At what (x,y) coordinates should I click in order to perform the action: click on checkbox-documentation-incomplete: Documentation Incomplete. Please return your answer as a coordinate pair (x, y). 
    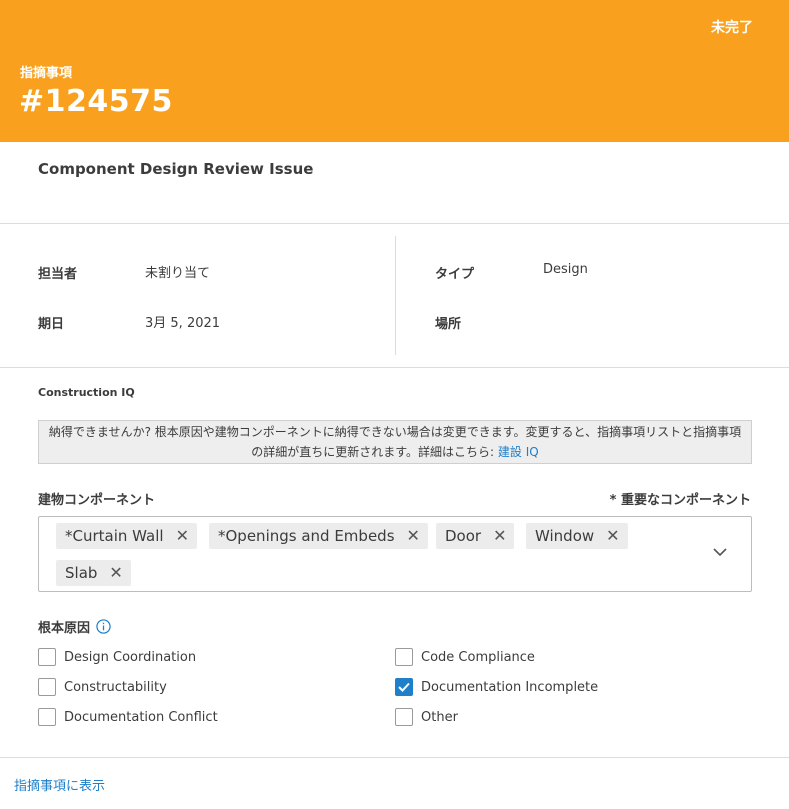
    Looking at the image, I should click on (496, 687).